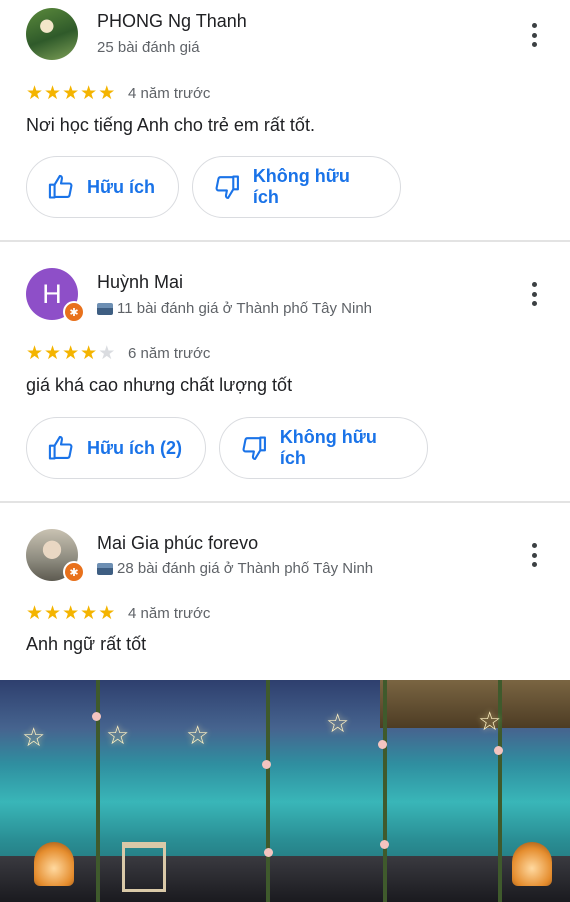 The height and width of the screenshot is (902, 570). Describe the element at coordinates (169, 353) in the screenshot. I see `review-time: 6 năm trước` at that location.